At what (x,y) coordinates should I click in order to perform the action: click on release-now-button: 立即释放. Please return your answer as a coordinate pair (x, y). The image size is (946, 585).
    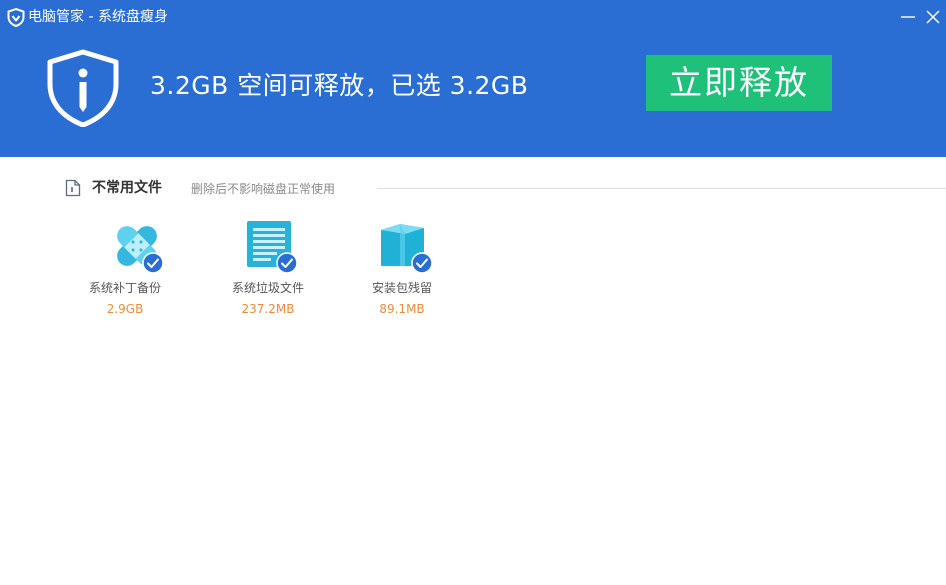
    Looking at the image, I should click on (739, 83).